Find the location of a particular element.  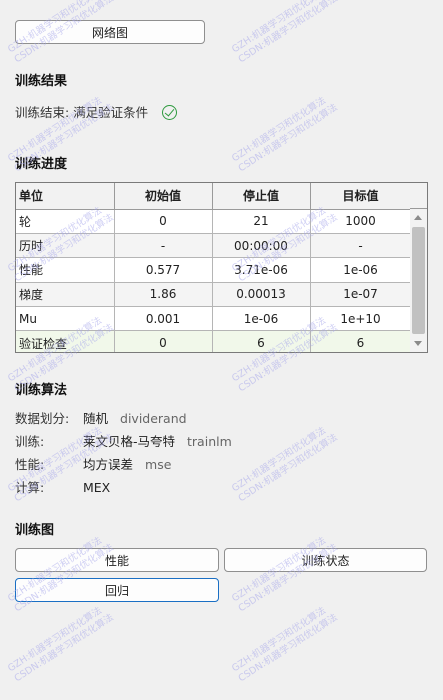

cell-stop: 1e-06 is located at coordinates (261, 319).